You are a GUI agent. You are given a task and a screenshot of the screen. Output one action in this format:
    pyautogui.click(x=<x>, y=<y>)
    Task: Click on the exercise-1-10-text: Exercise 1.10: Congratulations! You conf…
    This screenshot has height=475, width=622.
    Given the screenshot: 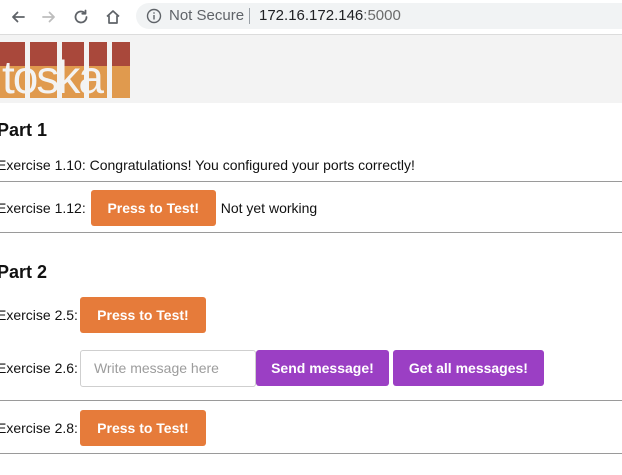 What is the action you would take?
    pyautogui.click(x=207, y=165)
    